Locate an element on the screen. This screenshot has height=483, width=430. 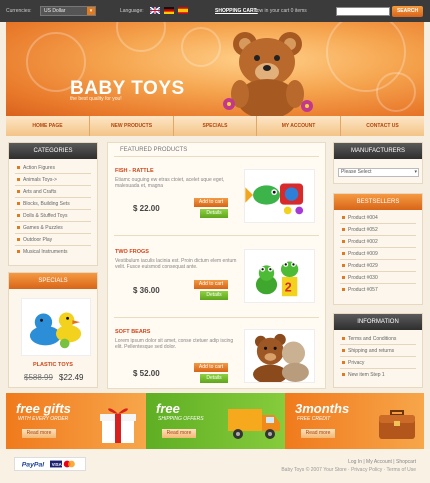
search-input is located at coordinates (363, 11).